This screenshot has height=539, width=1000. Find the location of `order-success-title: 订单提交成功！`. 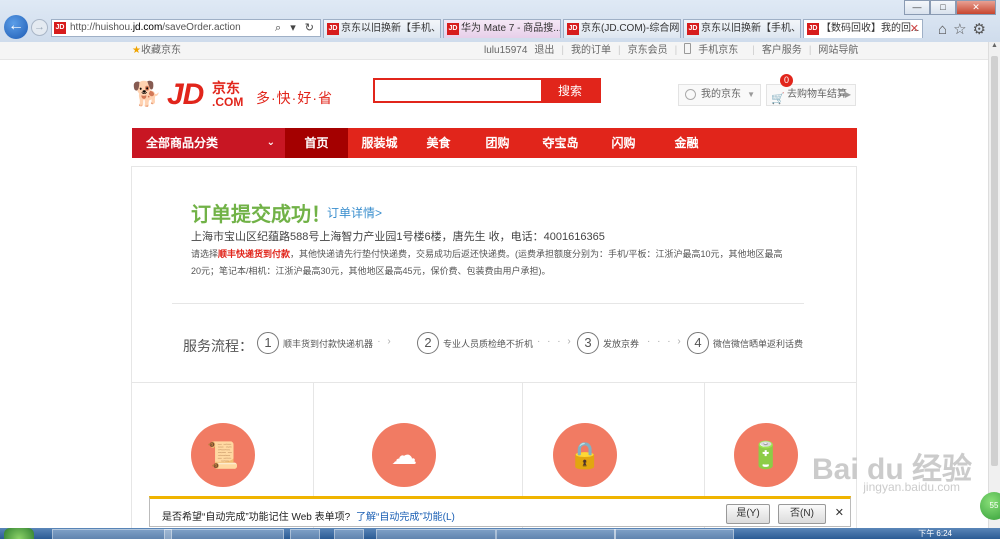

order-success-title: 订单提交成功！ is located at coordinates (261, 215).